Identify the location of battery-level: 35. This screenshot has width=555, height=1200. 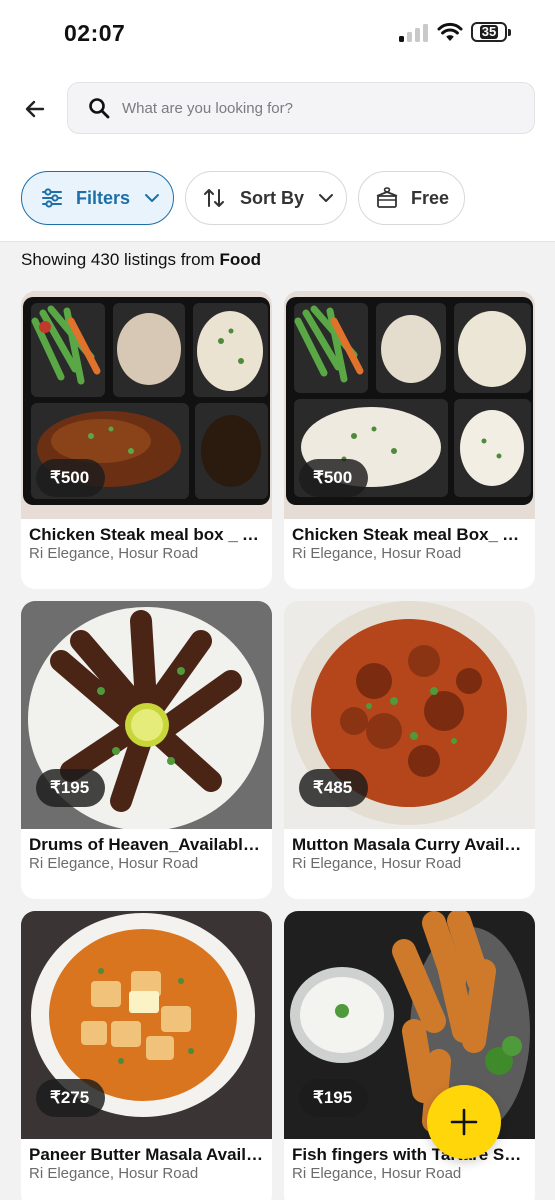
(489, 31).